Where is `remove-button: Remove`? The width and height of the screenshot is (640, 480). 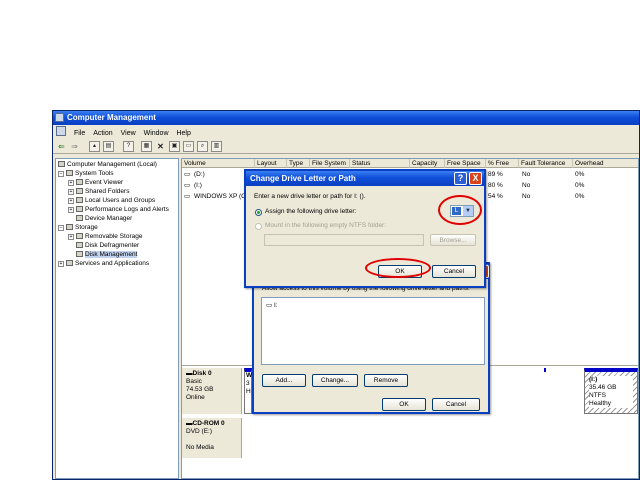 remove-button: Remove is located at coordinates (386, 380).